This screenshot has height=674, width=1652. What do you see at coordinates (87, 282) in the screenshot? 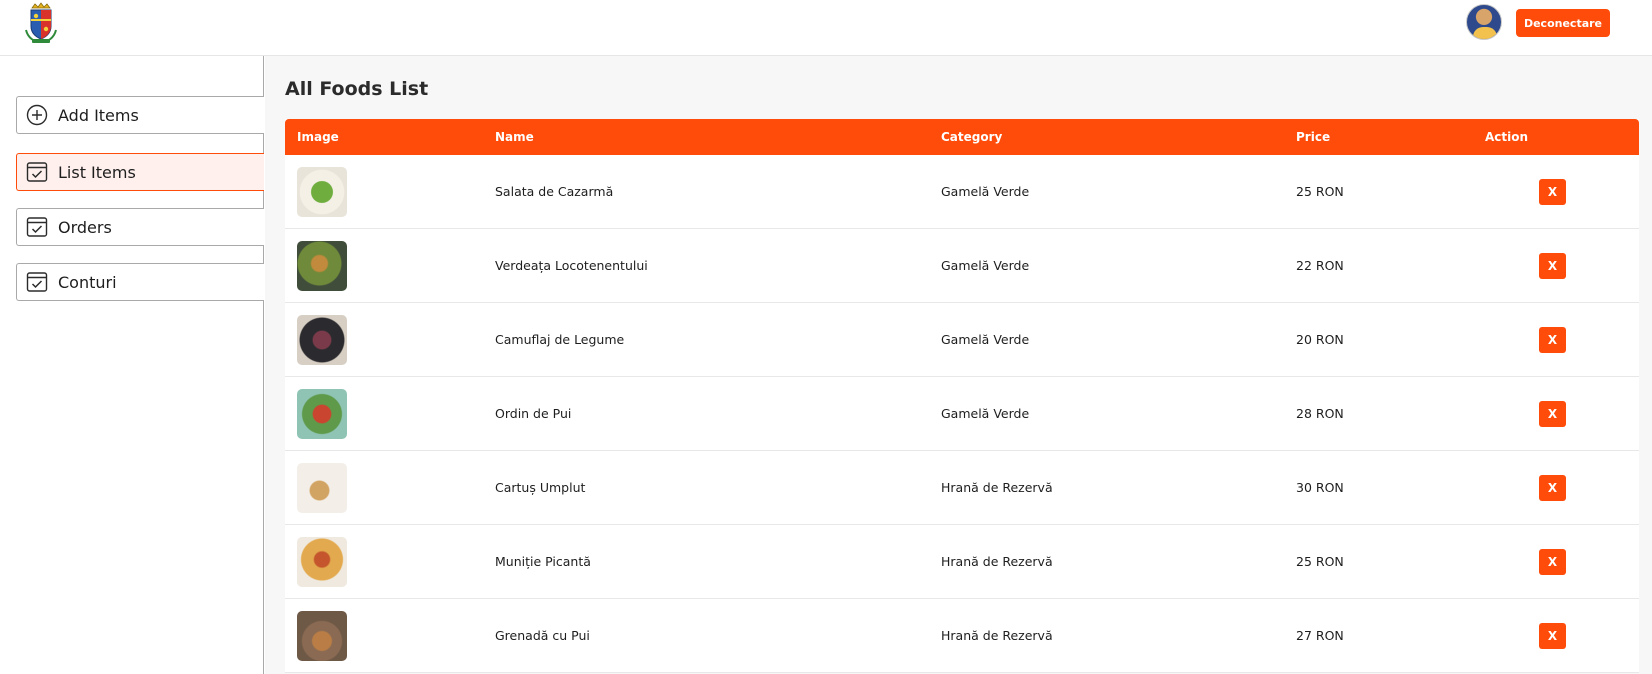
I see `sidebar-item-label: Conturi` at bounding box center [87, 282].